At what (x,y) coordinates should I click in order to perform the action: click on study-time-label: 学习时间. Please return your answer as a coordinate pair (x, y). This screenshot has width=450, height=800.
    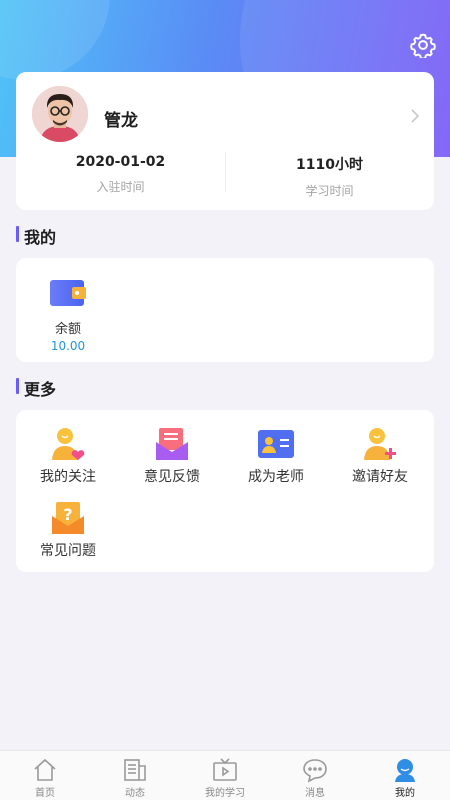
    Looking at the image, I should click on (329, 191).